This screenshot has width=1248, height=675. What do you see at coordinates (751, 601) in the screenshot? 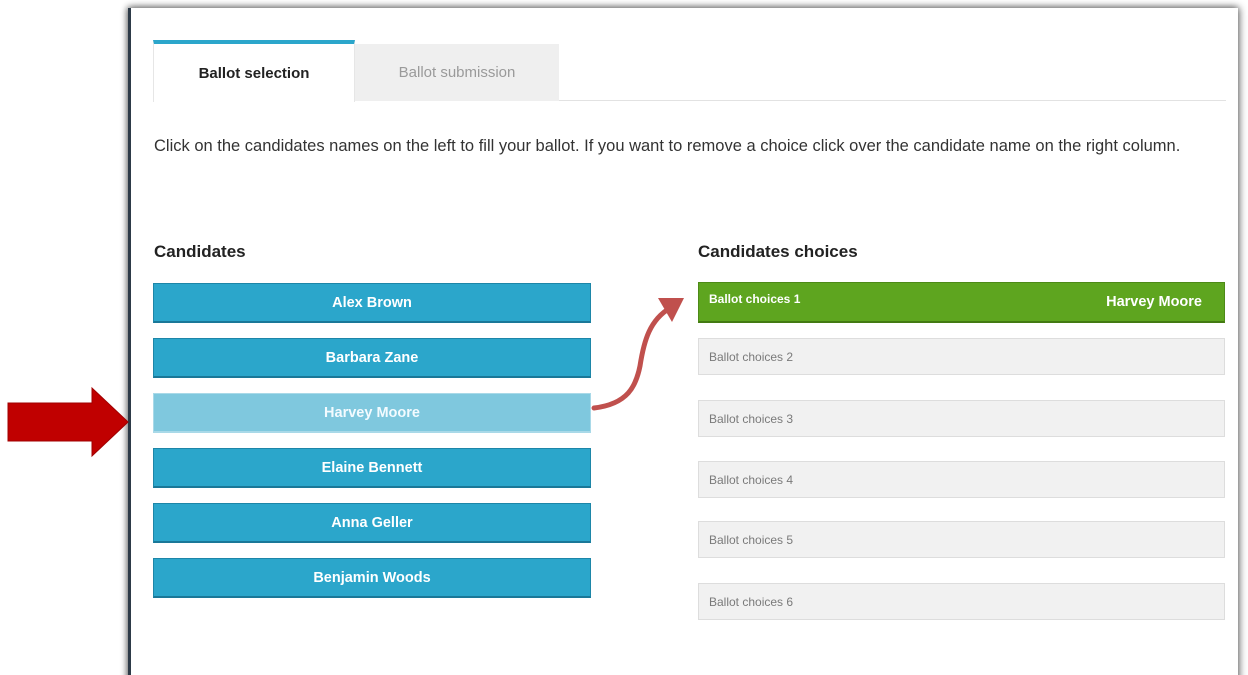
I see `ballot-choice-label: Ballot choices 6` at bounding box center [751, 601].